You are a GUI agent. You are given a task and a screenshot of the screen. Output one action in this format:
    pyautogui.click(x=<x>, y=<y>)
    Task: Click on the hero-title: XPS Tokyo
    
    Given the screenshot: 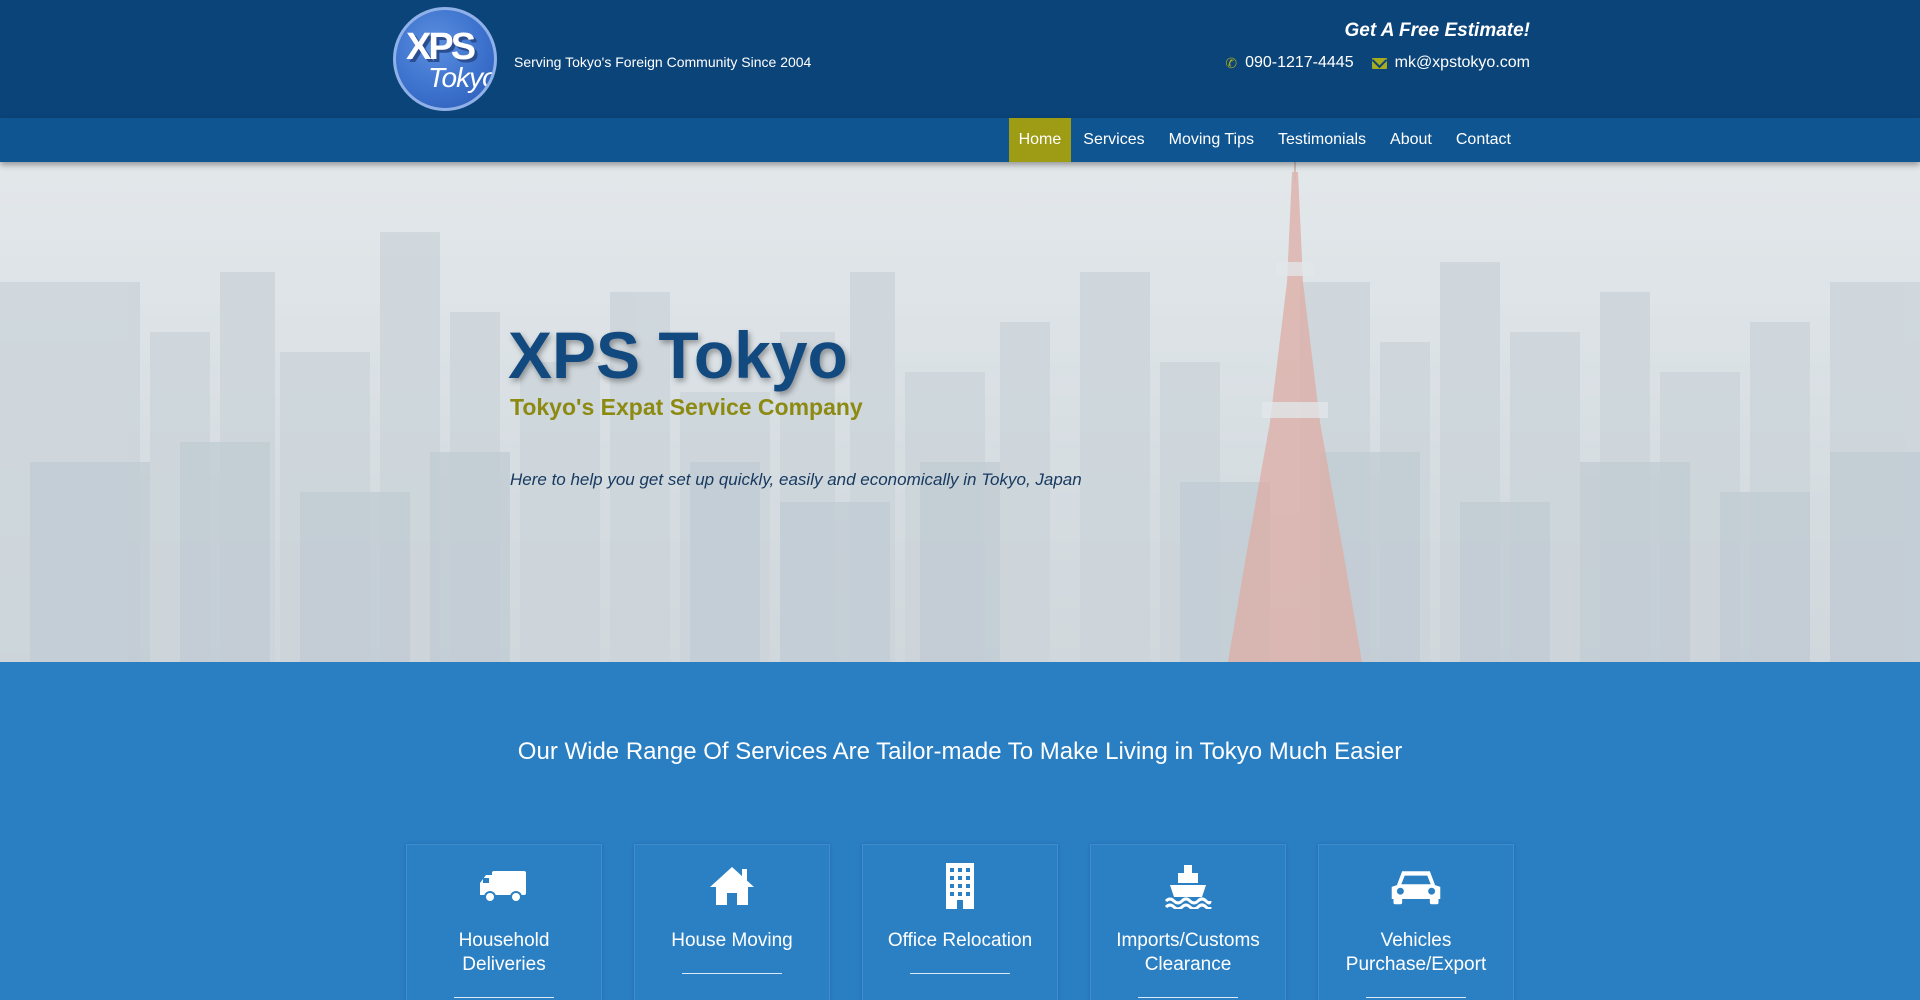 What is the action you would take?
    pyautogui.click(x=678, y=355)
    